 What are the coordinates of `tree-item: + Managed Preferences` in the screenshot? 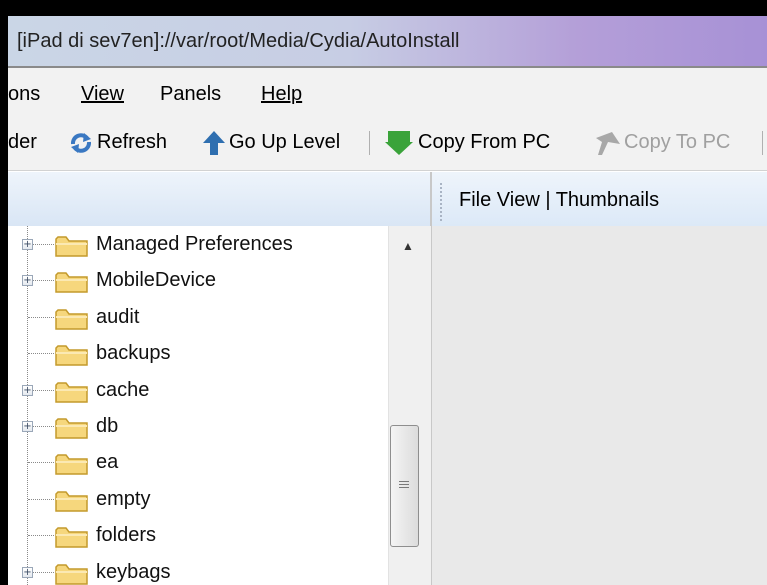 It's located at (198, 245).